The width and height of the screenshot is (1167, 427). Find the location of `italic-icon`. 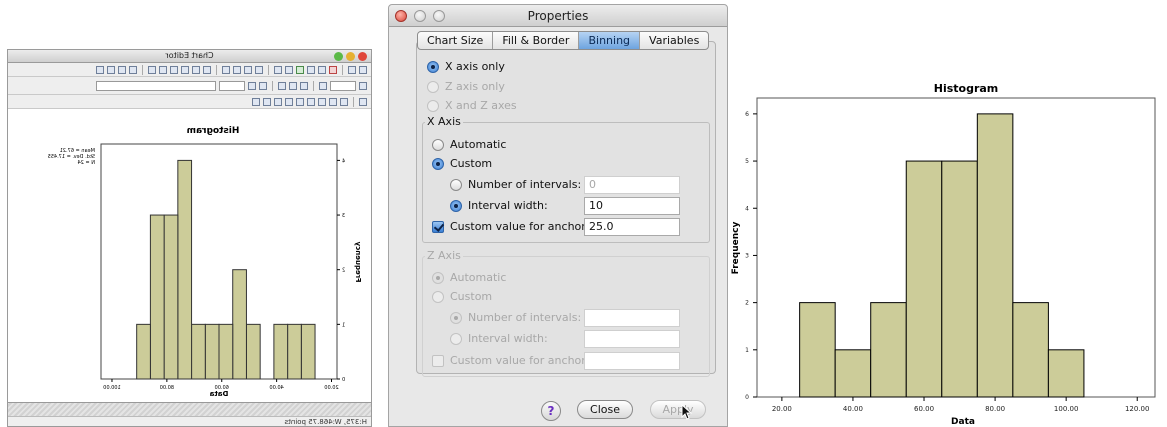

italic-icon is located at coordinates (263, 85).